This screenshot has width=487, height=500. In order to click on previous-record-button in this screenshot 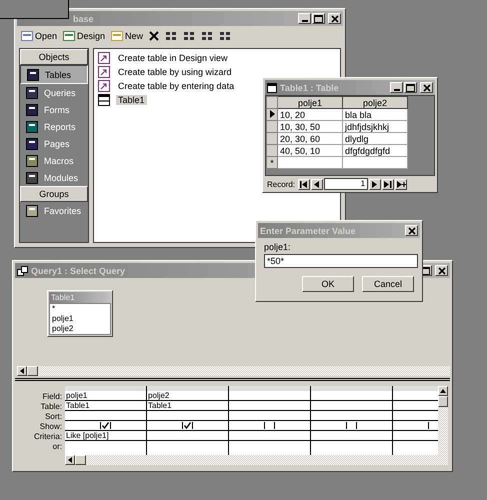, I will do `click(317, 184)`.